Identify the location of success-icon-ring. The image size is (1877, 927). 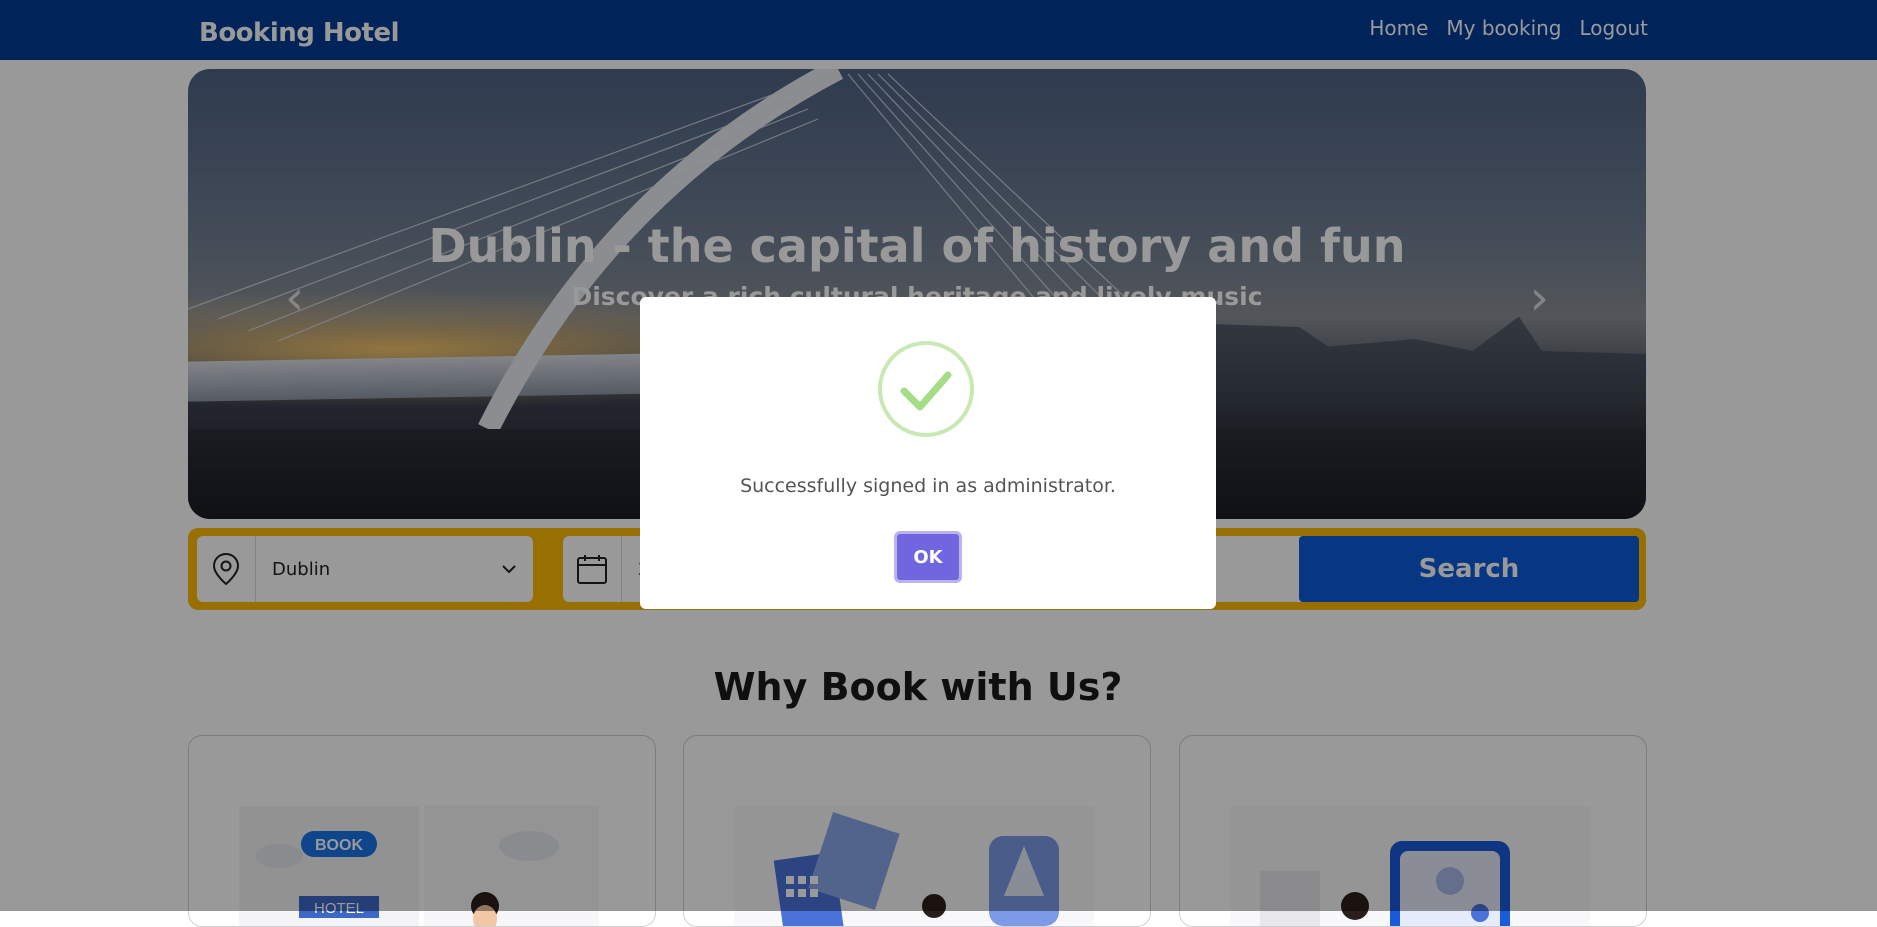
(926, 389).